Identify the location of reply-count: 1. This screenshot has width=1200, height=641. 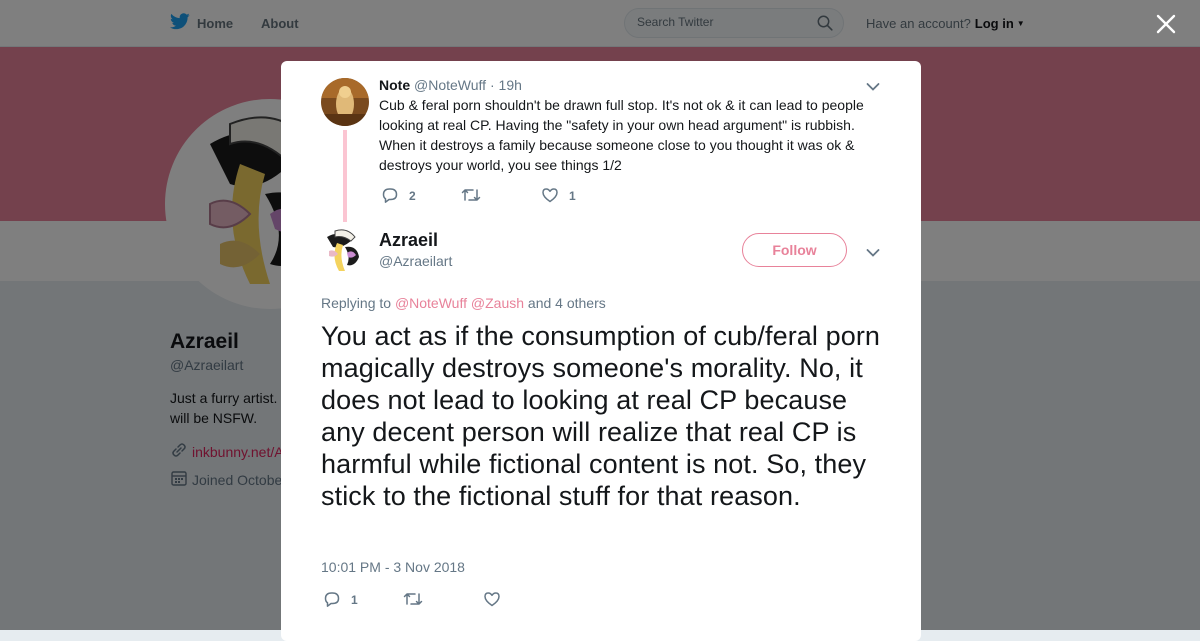
(354, 600).